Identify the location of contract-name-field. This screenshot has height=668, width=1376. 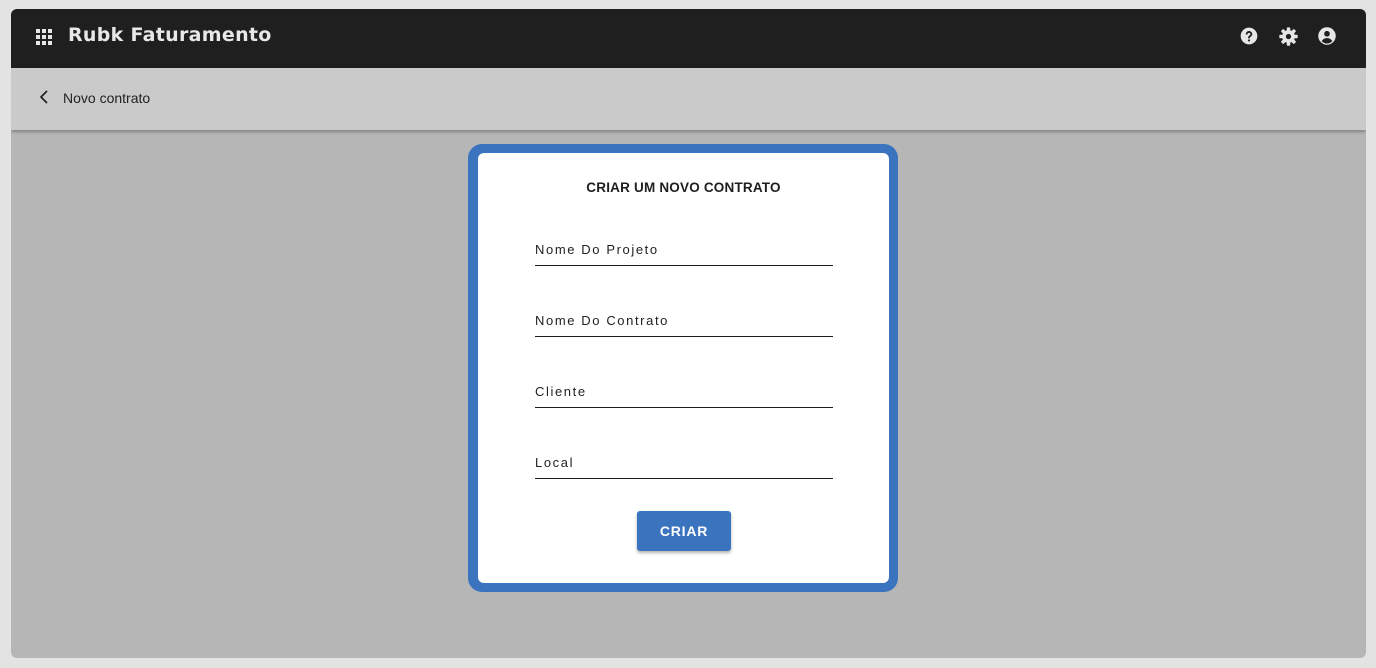
(684, 322).